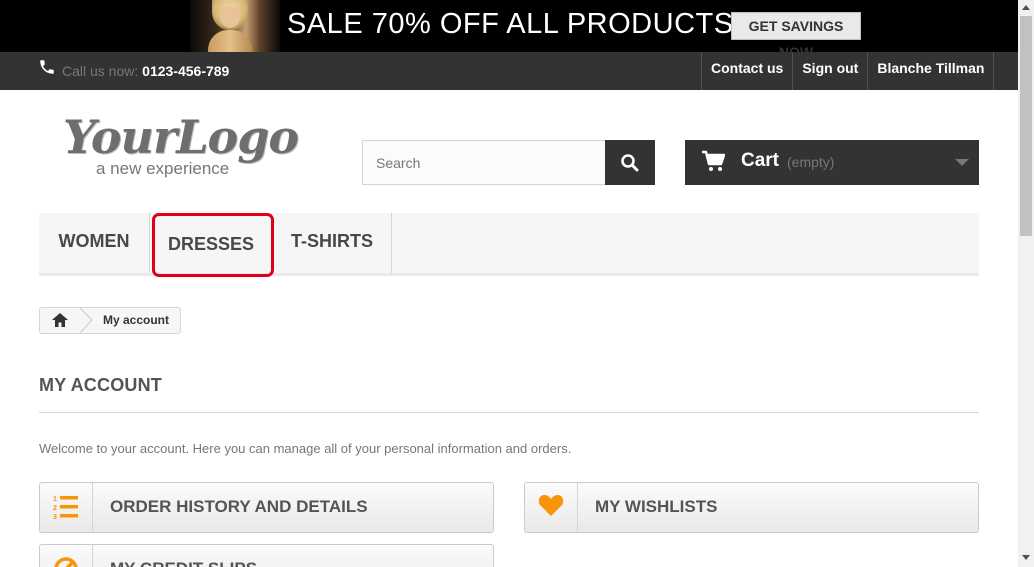  Describe the element at coordinates (235, 26) in the screenshot. I see `banner-model-image` at that location.